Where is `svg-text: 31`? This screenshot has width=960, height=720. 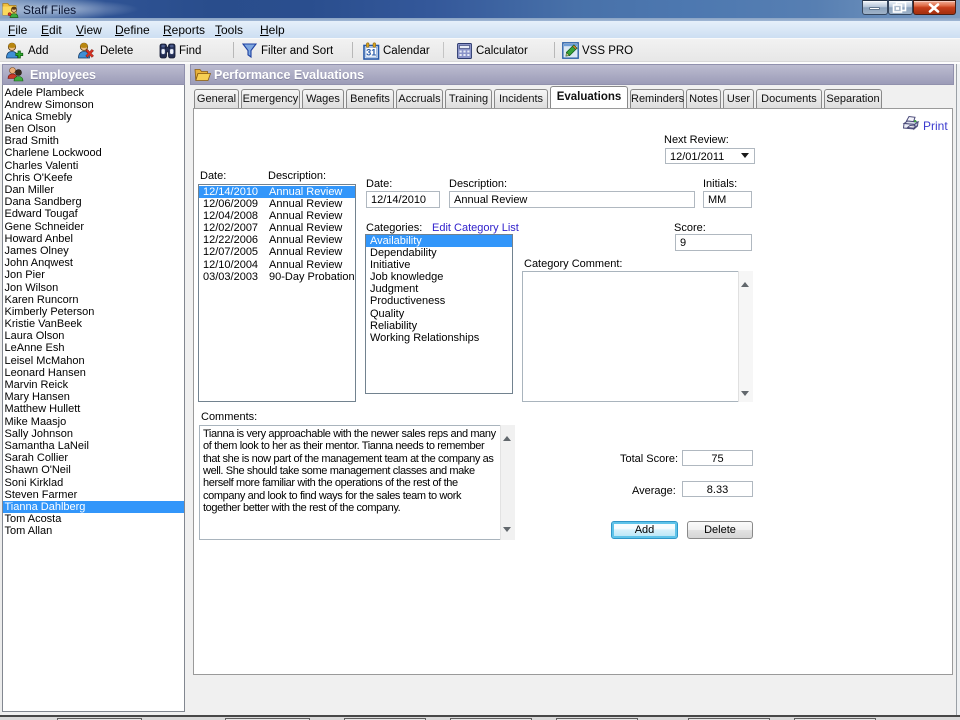 svg-text: 31 is located at coordinates (371, 53).